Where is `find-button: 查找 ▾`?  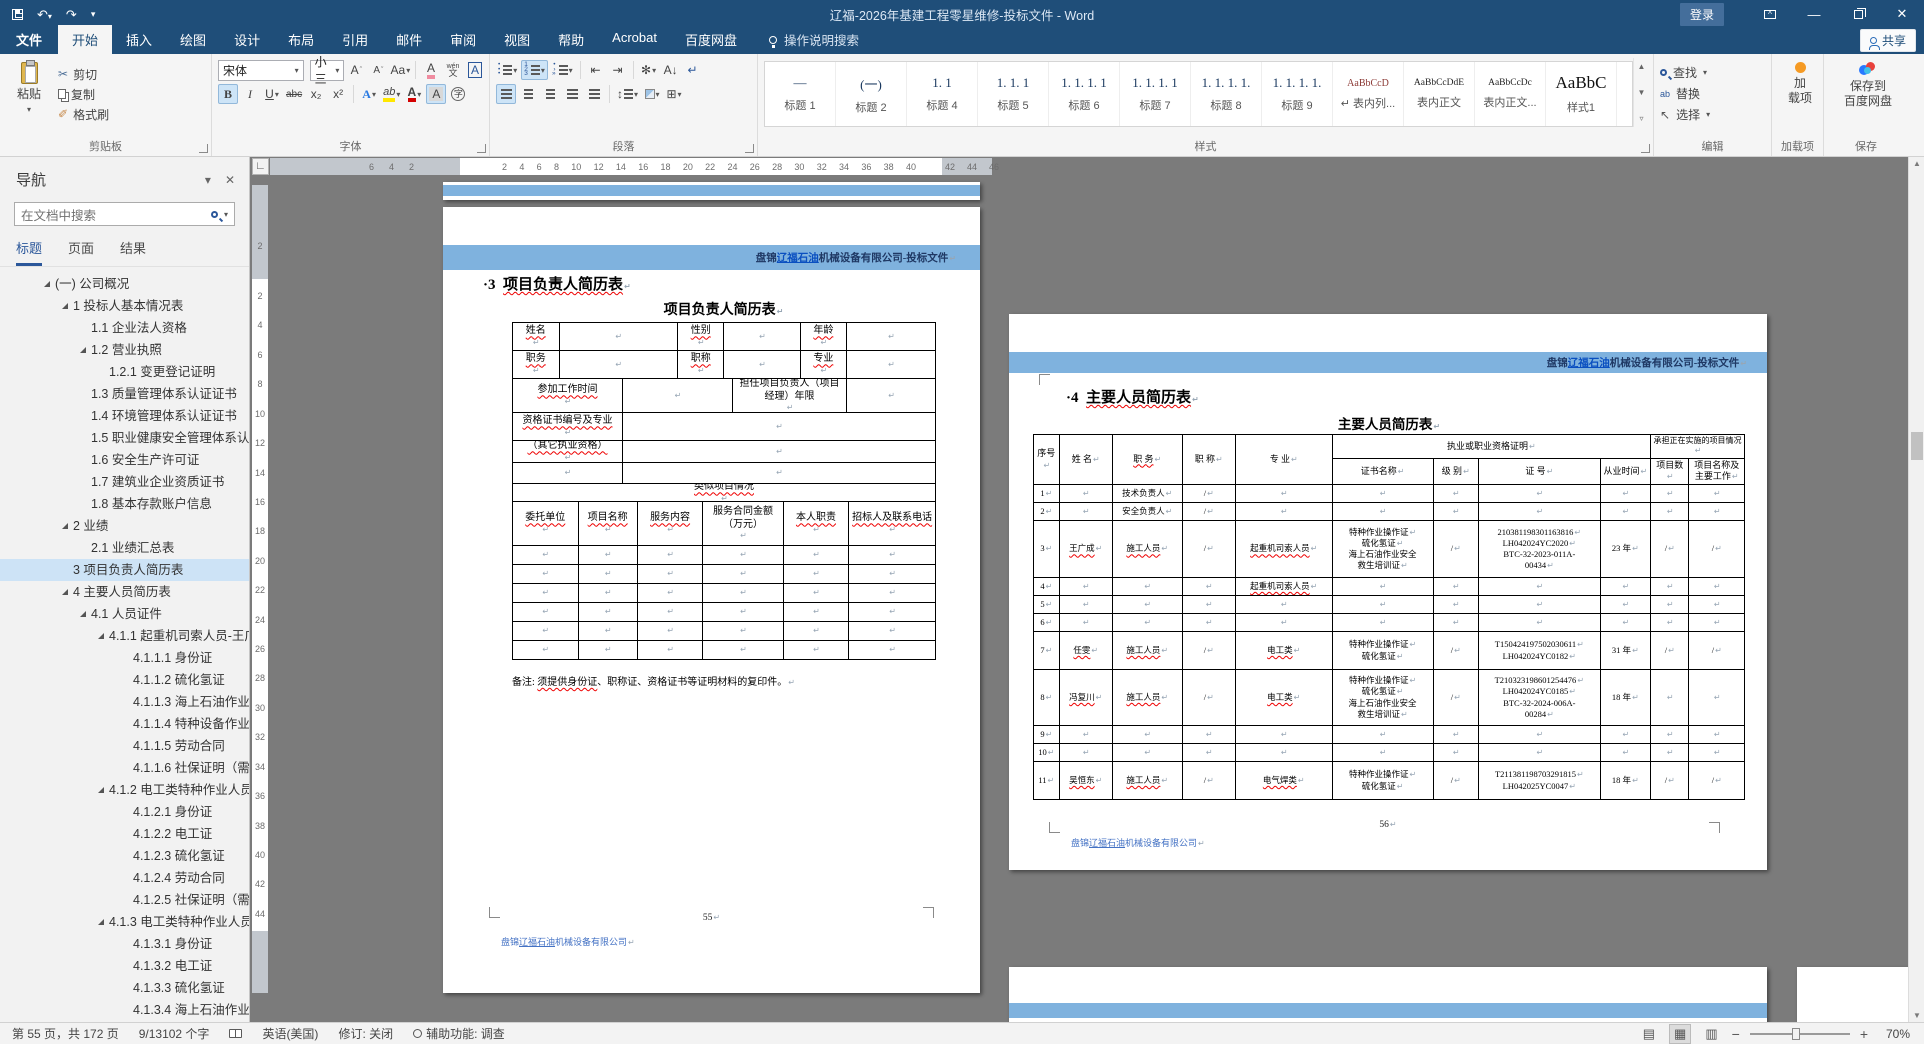 find-button: 查找 ▾ is located at coordinates (1713, 72).